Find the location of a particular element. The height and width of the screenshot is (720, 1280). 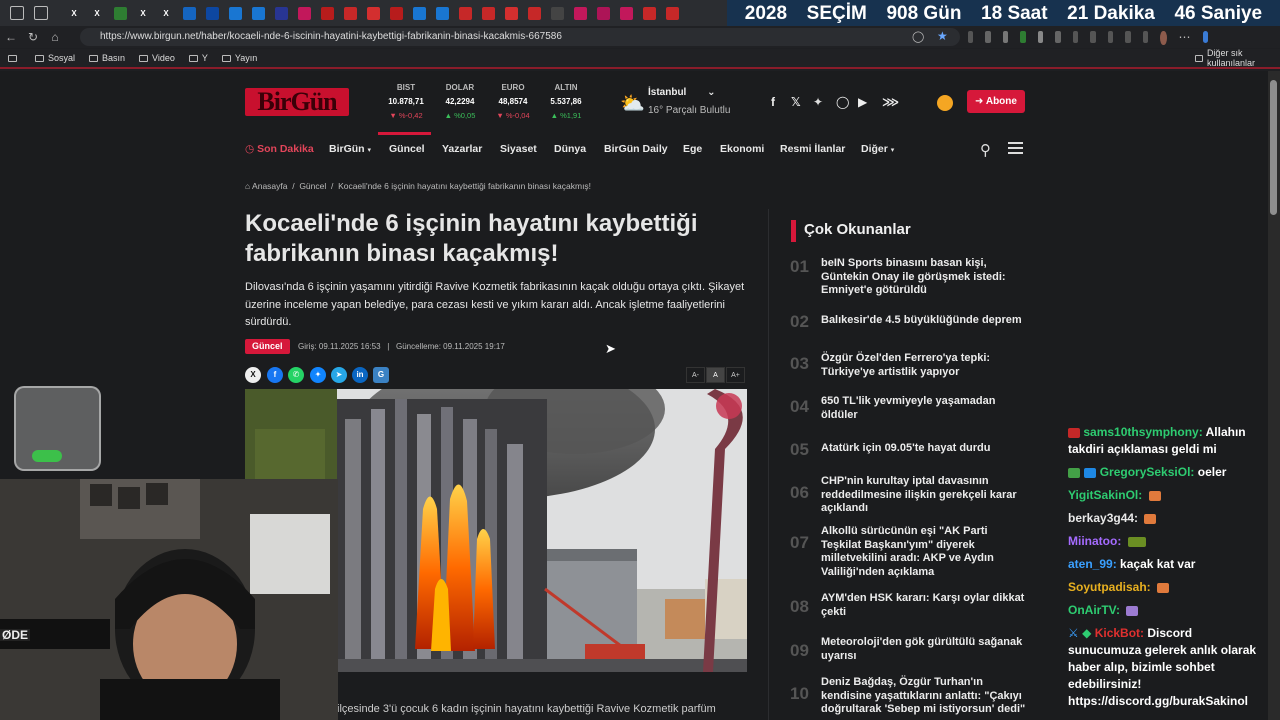

share-x-icon: X is located at coordinates (253, 375).